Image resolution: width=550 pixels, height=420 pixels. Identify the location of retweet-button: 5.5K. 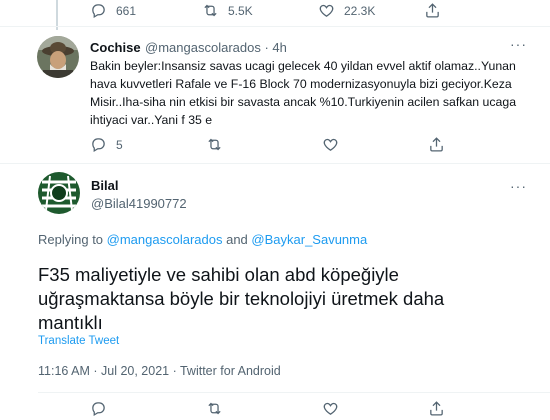
(227, 10).